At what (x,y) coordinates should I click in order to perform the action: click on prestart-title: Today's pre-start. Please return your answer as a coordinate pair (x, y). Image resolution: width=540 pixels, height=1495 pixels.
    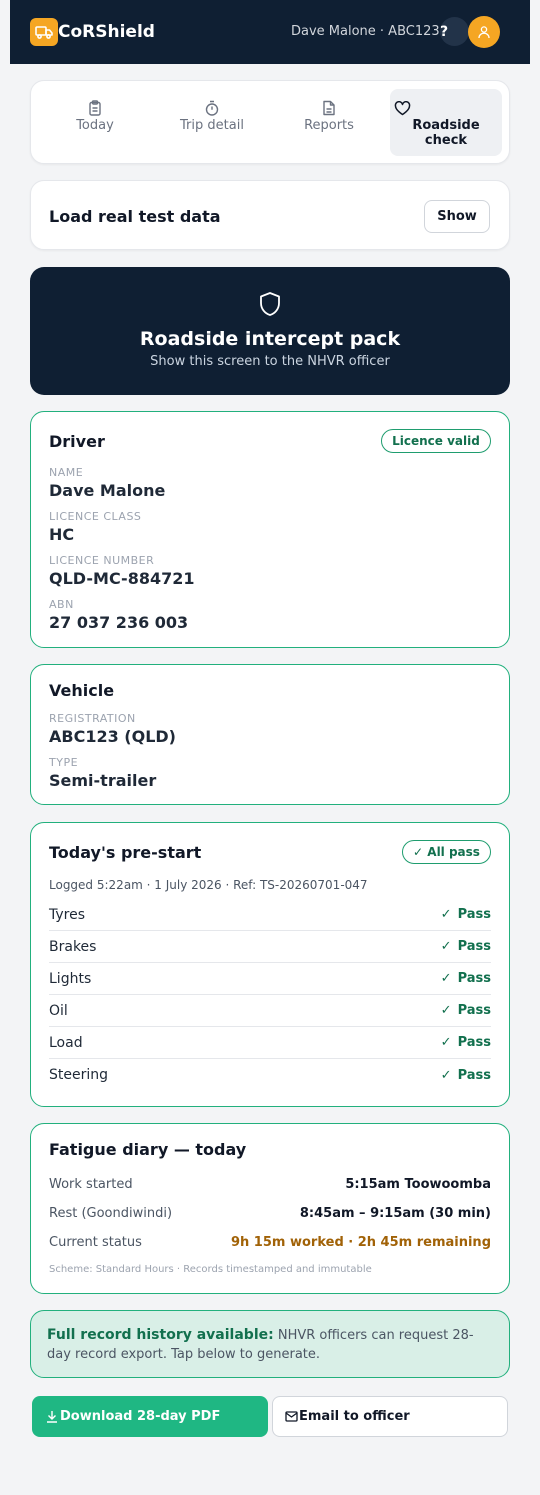
    Looking at the image, I should click on (125, 852).